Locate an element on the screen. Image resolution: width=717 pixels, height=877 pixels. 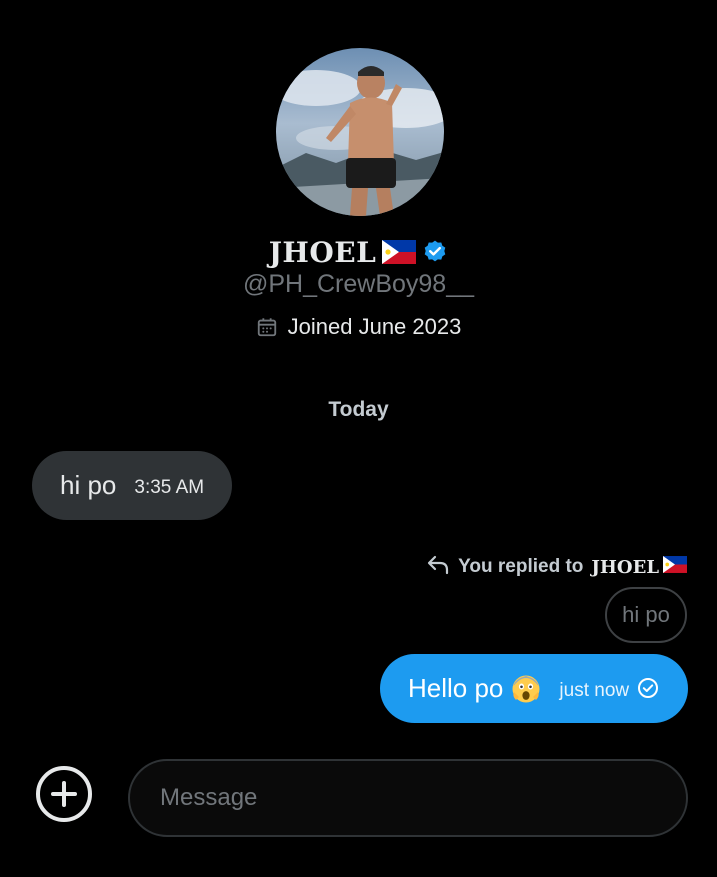
quoted-message-bubble: hi po is located at coordinates (646, 615).